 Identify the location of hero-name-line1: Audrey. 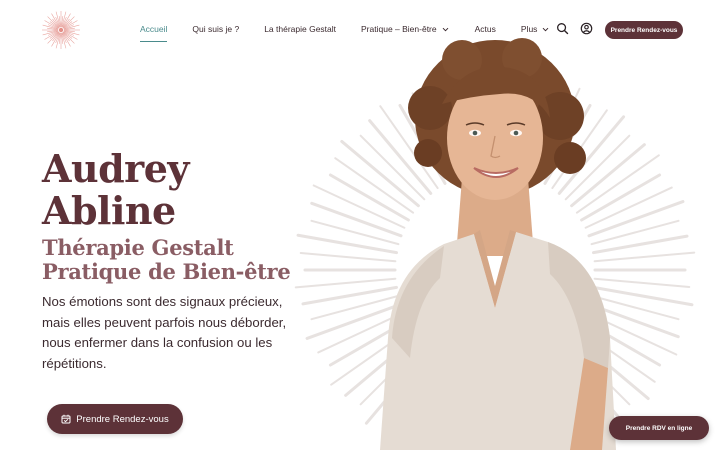
(115, 168).